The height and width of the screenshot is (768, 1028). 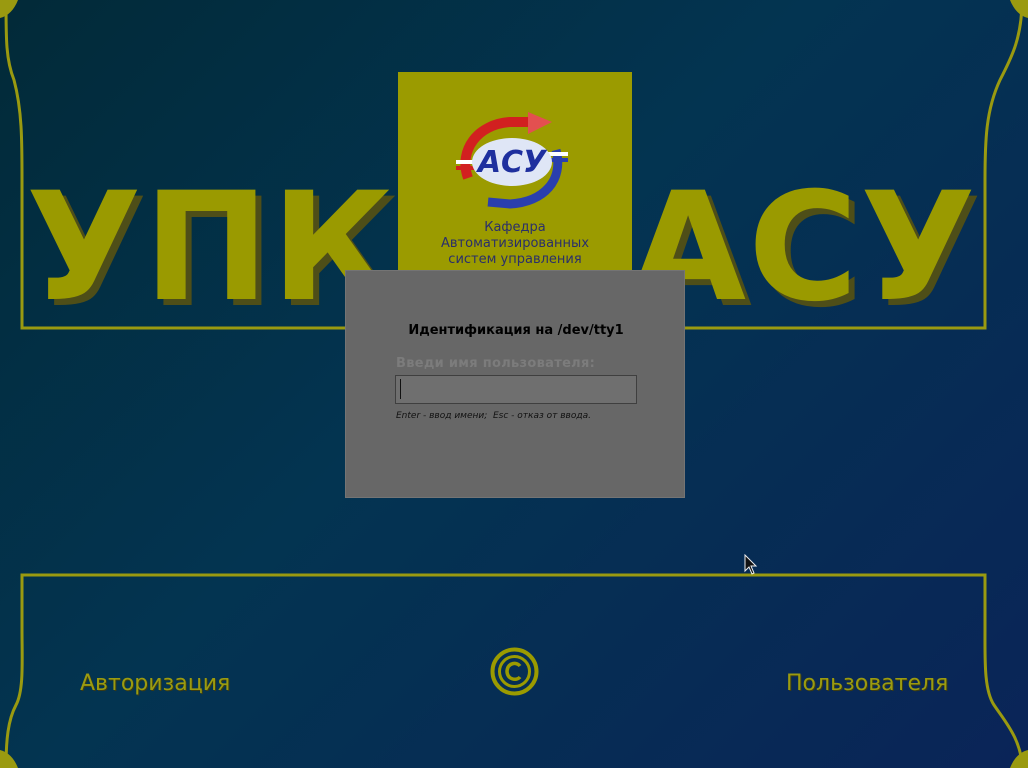 What do you see at coordinates (400, 389) in the screenshot?
I see `text-caret` at bounding box center [400, 389].